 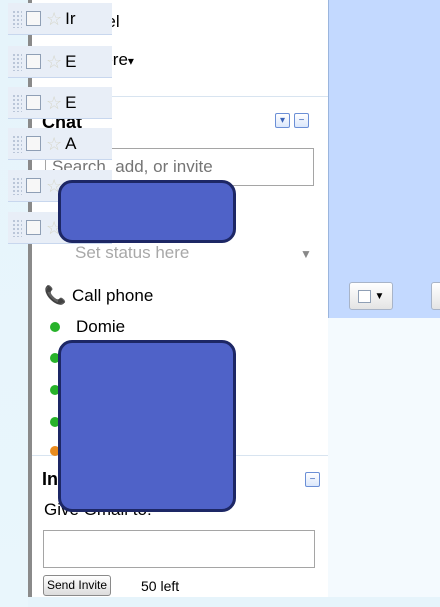 What do you see at coordinates (113, 295) in the screenshot?
I see `call-phone-label: Call phone` at bounding box center [113, 295].